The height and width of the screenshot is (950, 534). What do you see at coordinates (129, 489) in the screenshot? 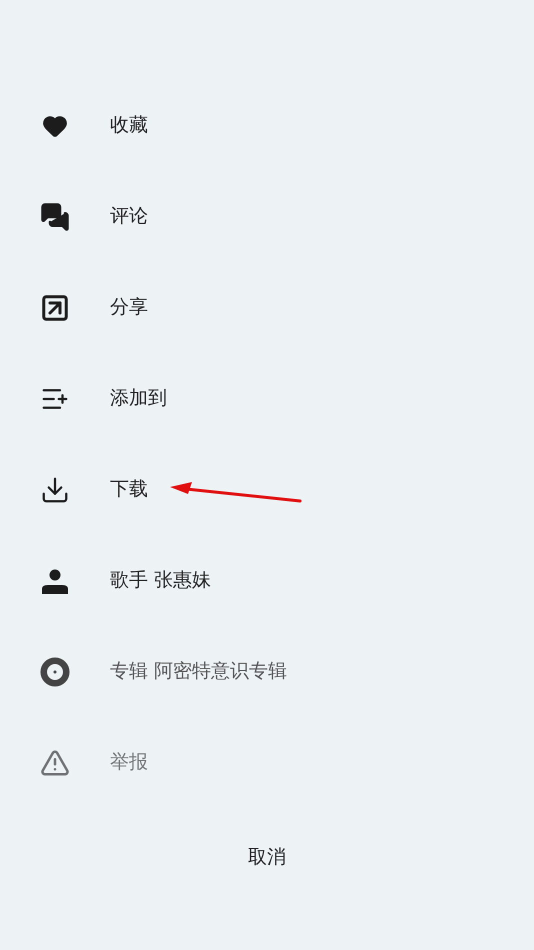
I see `menu-item-label: 下载` at bounding box center [129, 489].